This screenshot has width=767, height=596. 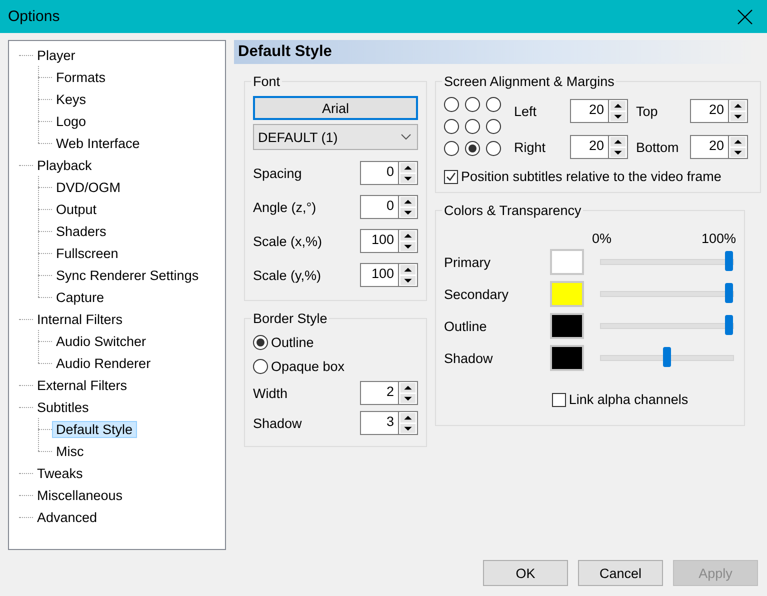 I want to click on dialog-button: Cancel, so click(x=620, y=573).